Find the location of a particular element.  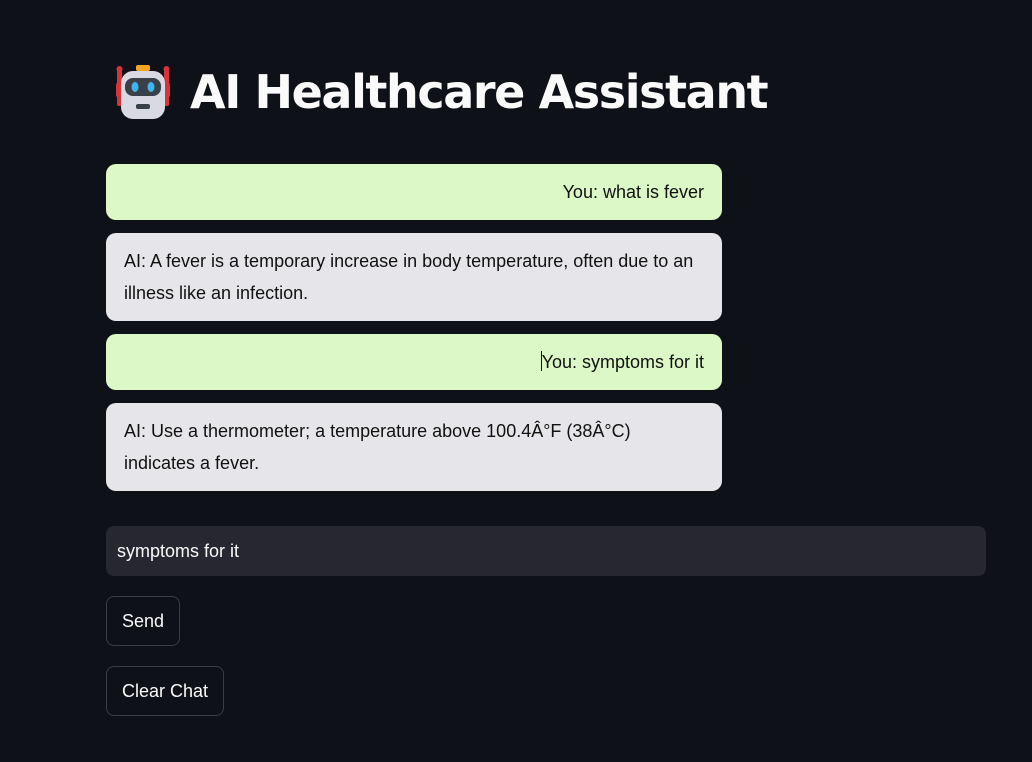

chat-input-container is located at coordinates (546, 551).